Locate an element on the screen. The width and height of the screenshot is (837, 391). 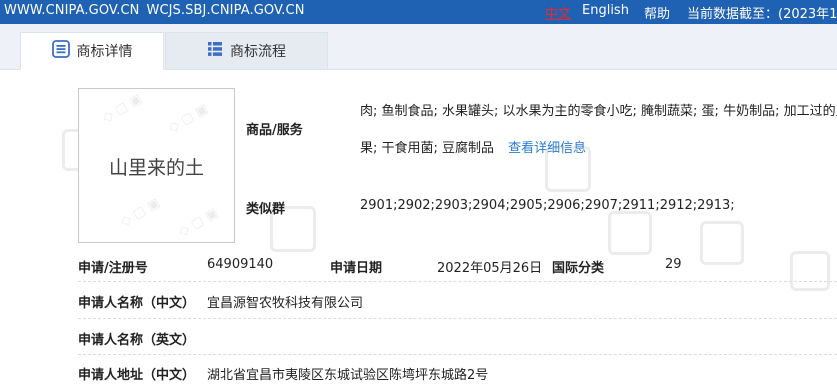
applicant-address-label: 申请人地址（中文） is located at coordinates (137, 375).